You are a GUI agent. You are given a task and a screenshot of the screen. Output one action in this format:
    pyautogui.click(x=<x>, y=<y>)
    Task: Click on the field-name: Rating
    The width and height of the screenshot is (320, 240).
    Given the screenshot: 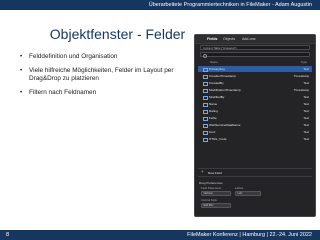 What is the action you would take?
    pyautogui.click(x=213, y=111)
    